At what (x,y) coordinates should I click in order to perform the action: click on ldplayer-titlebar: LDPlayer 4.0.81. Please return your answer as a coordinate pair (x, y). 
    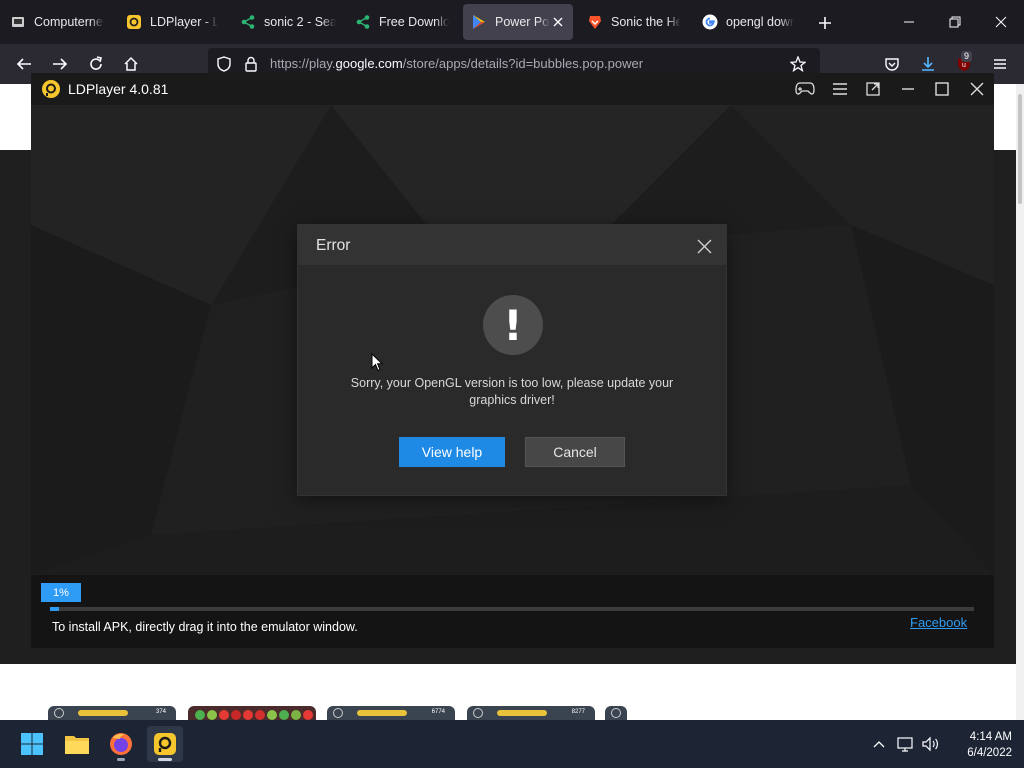
    Looking at the image, I should click on (512, 89).